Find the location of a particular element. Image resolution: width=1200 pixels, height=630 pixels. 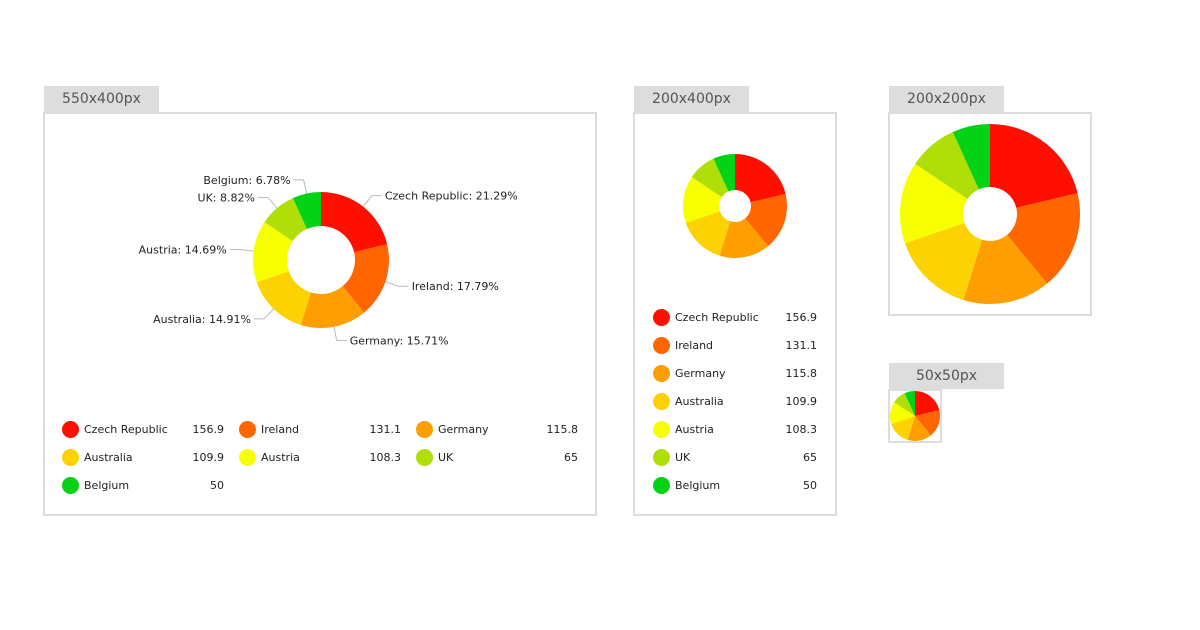

large-data-label-austria: Austria: 14.69% is located at coordinates (183, 249).